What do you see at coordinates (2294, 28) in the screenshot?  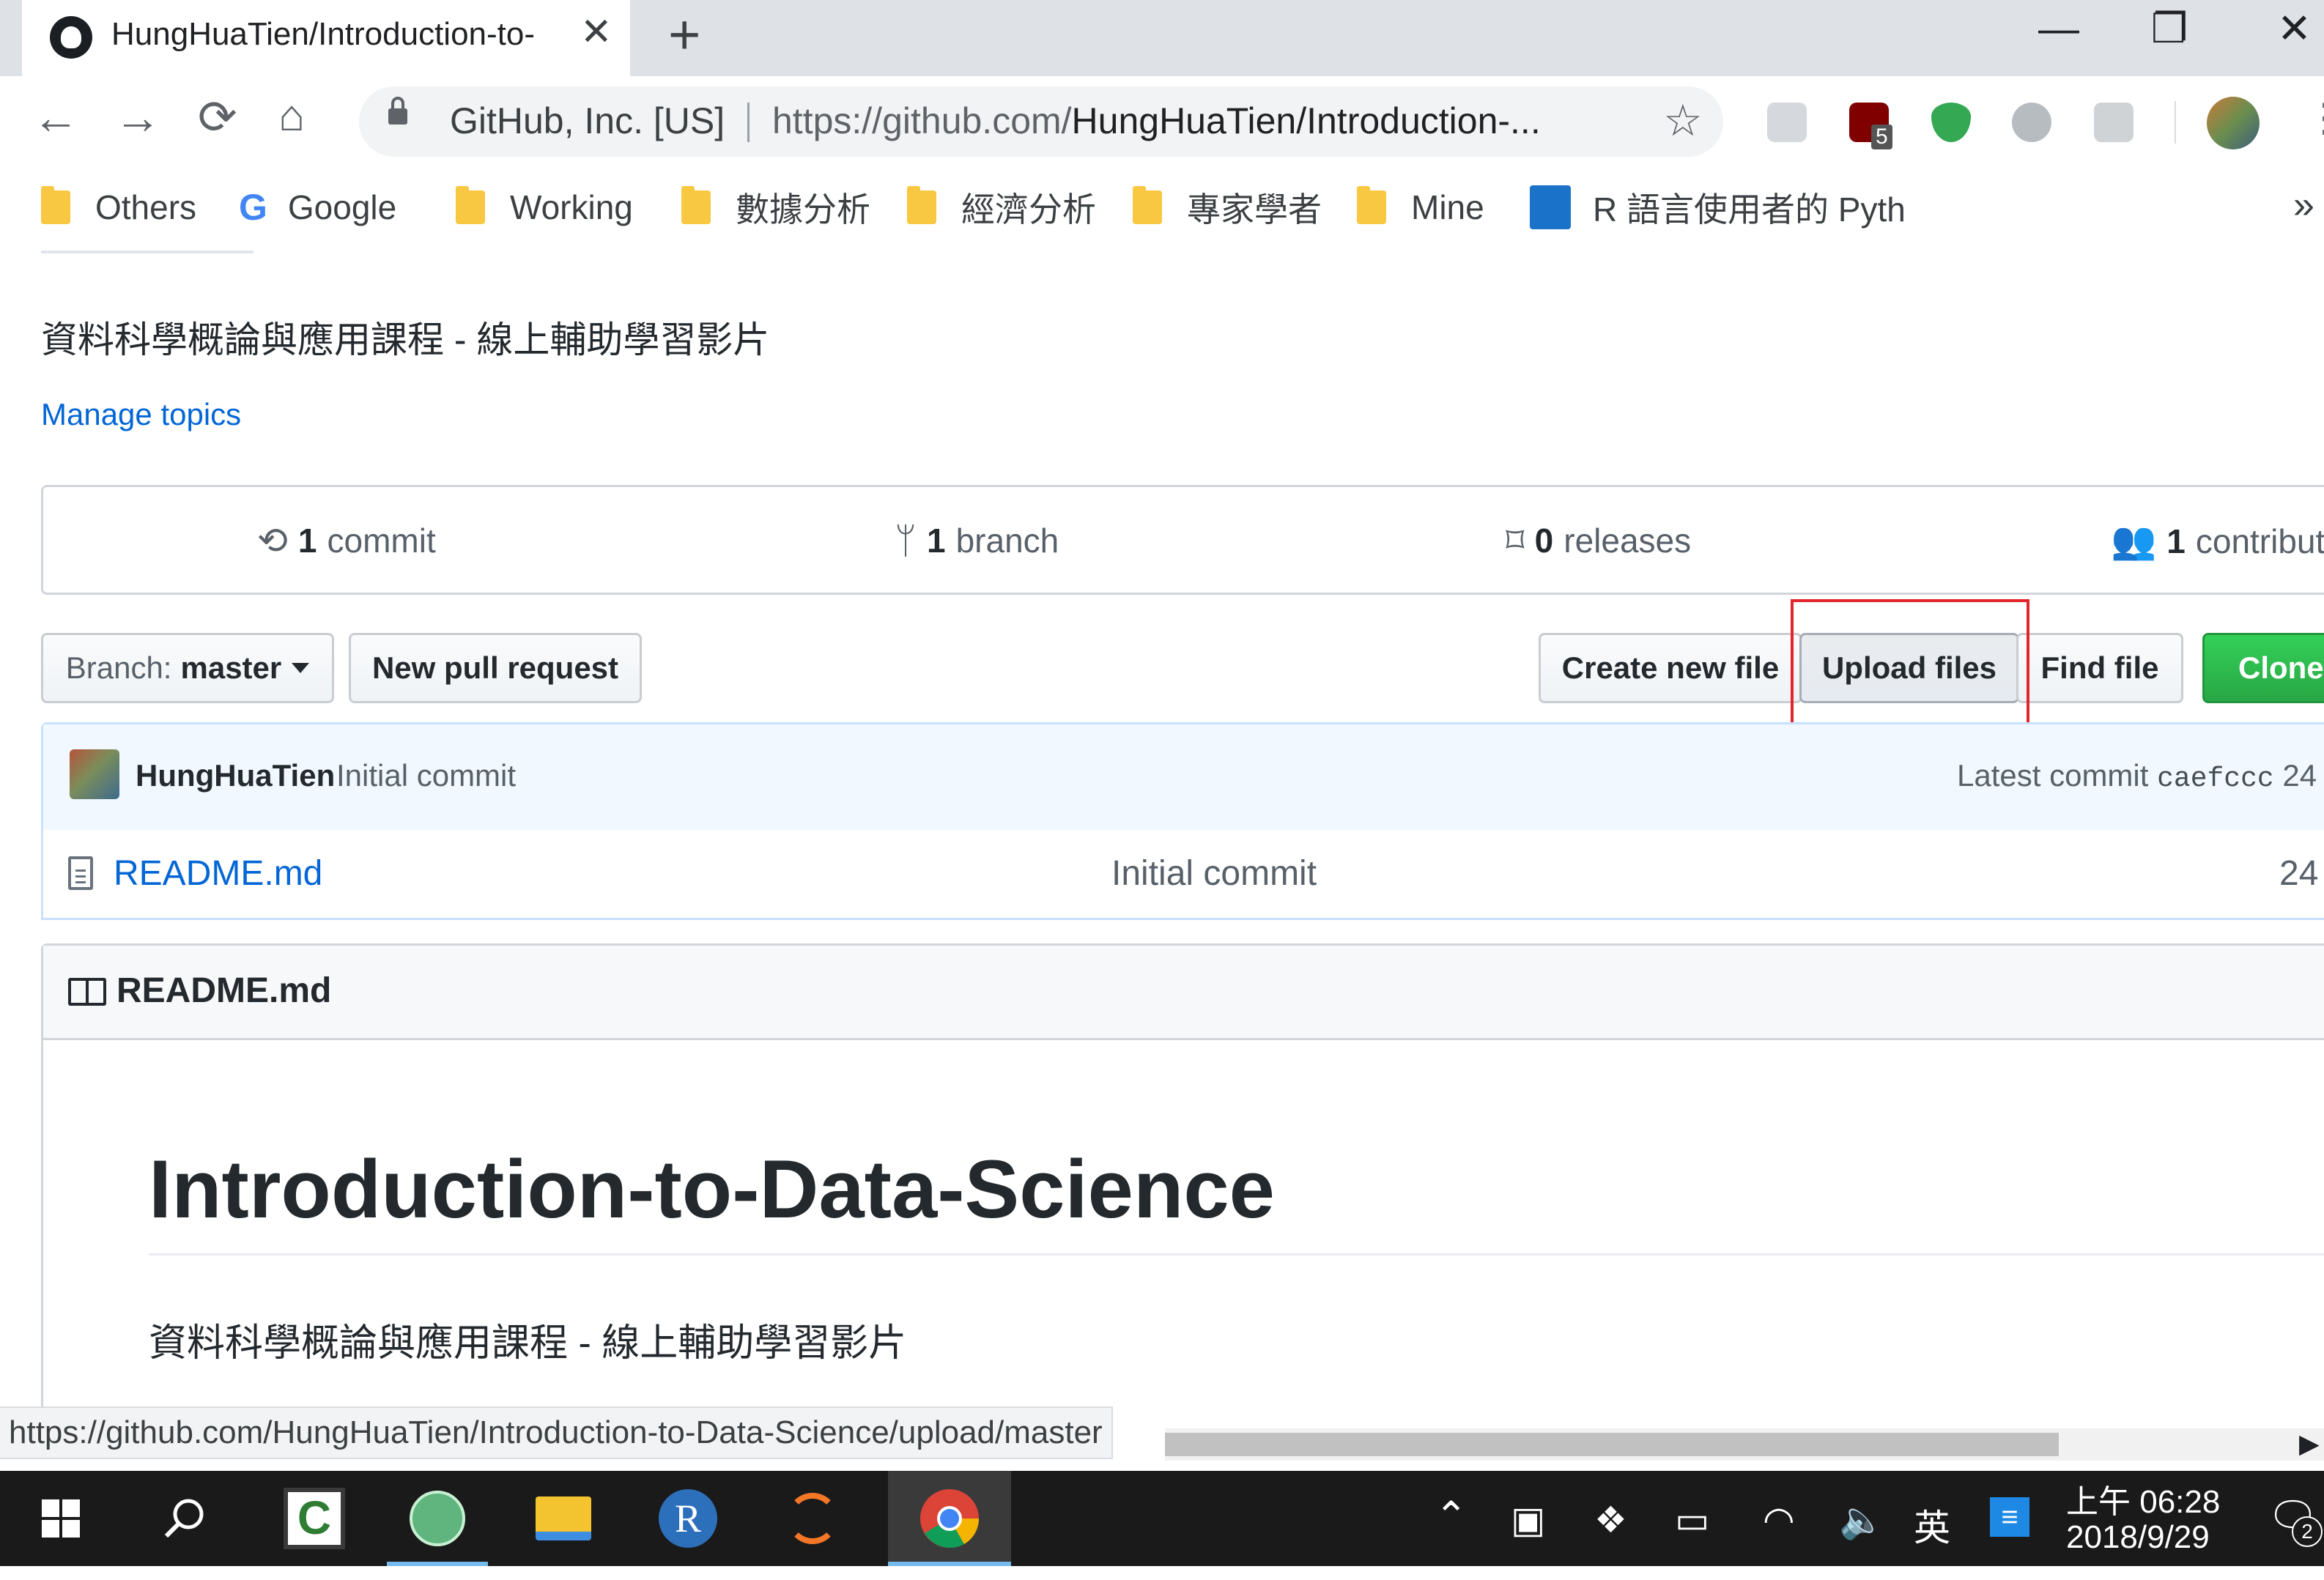 I see `close-window-button: ✕` at bounding box center [2294, 28].